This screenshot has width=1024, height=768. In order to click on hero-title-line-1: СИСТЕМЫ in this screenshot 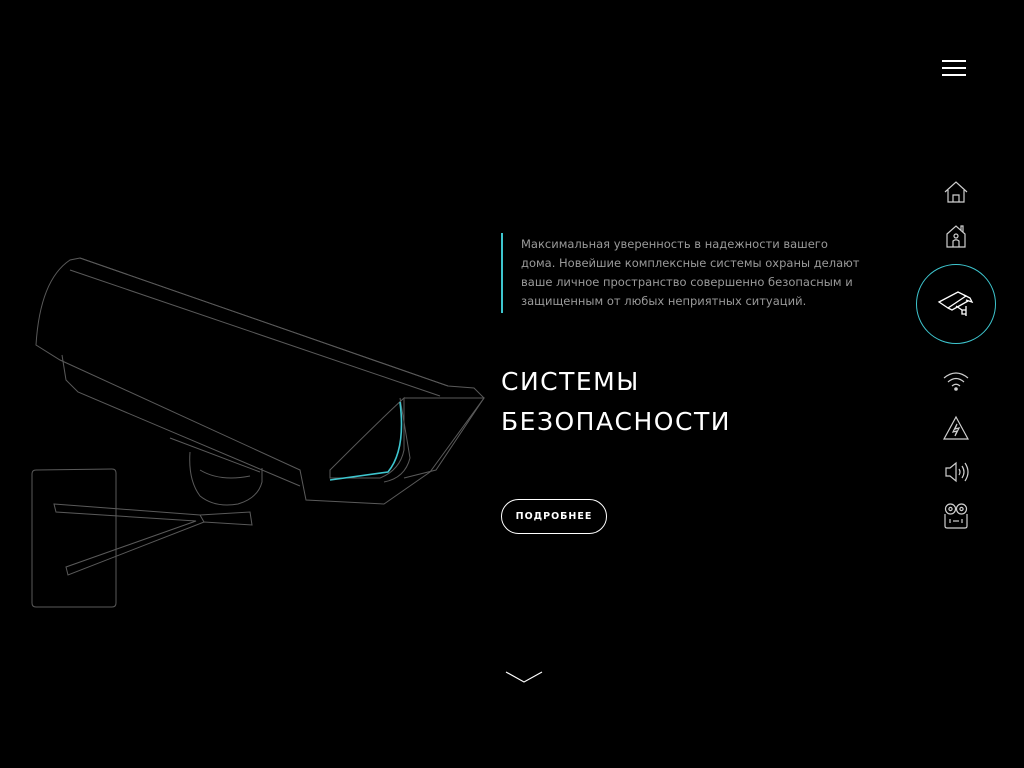, I will do `click(570, 381)`.